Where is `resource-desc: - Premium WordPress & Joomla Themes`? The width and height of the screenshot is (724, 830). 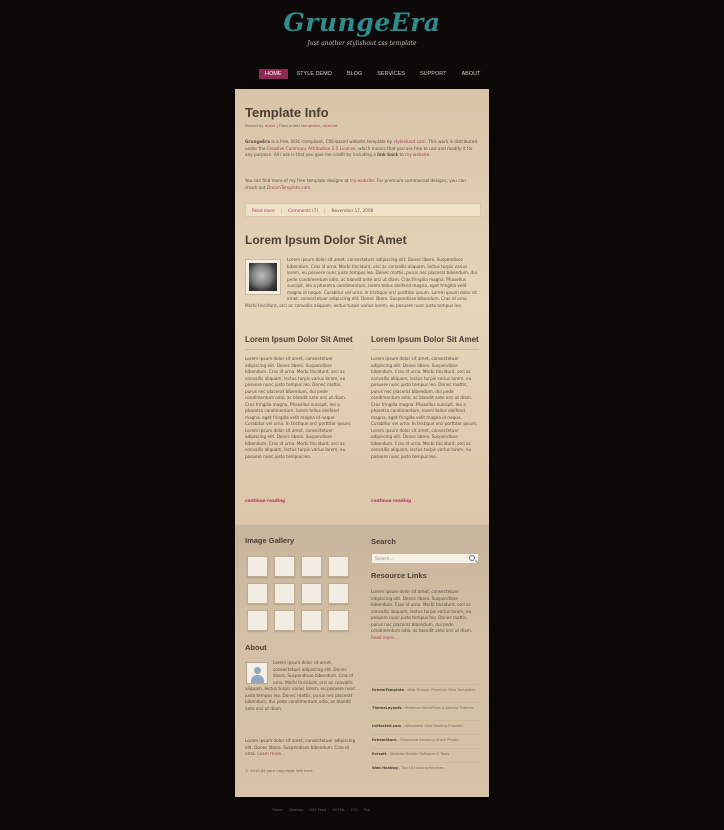
resource-desc: - Premium WordPress & Joomla Themes is located at coordinates (437, 708).